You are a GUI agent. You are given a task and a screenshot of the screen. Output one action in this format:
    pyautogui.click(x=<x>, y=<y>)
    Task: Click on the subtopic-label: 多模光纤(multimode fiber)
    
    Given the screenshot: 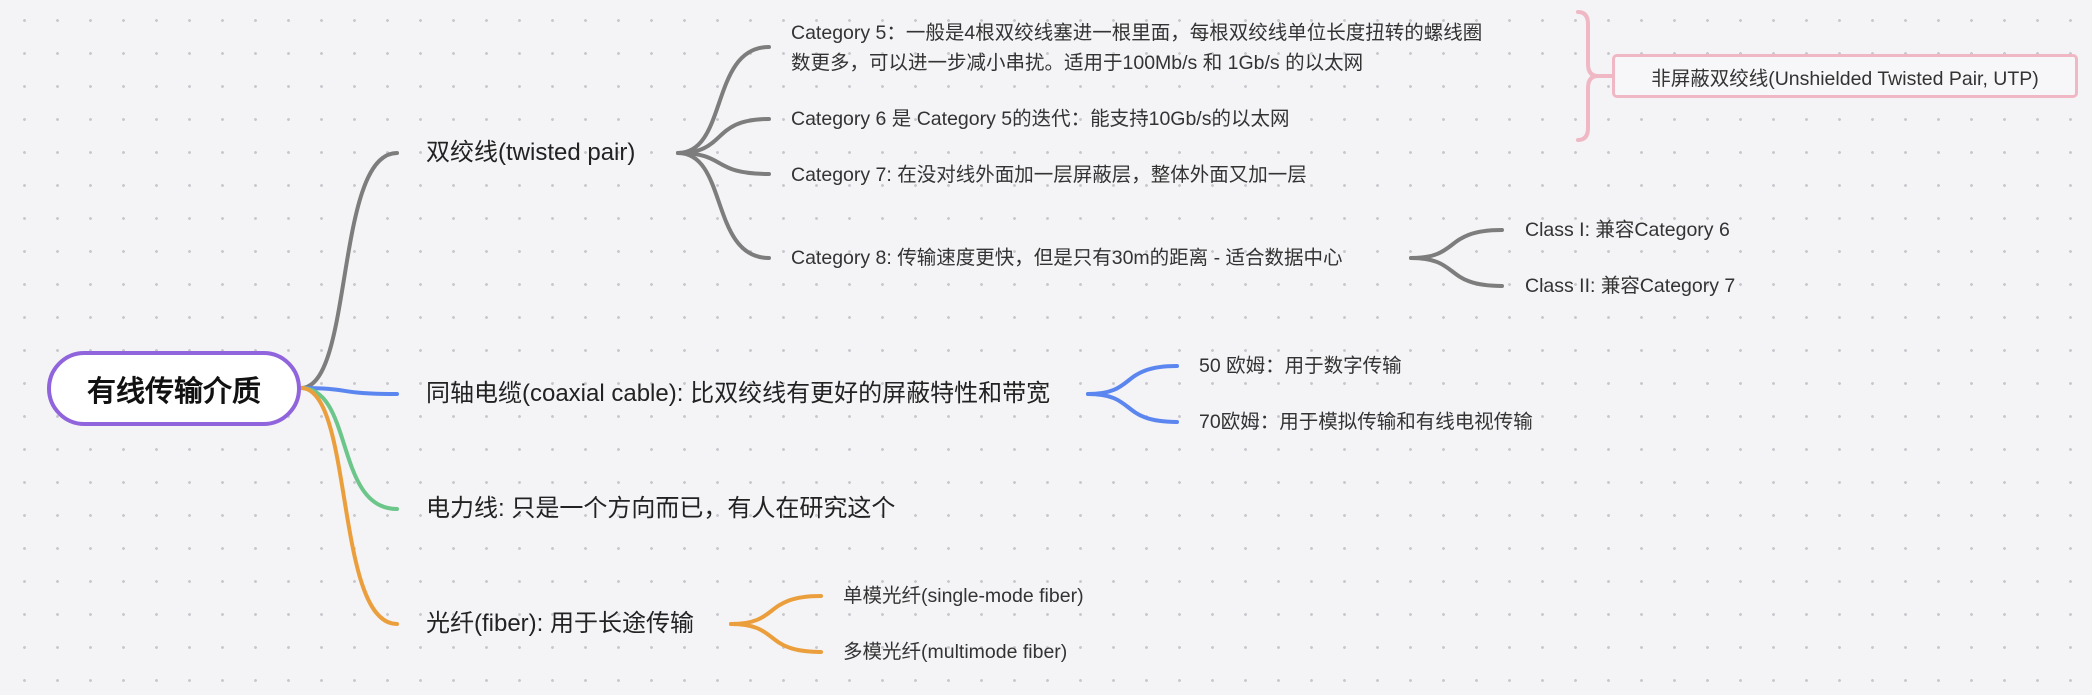 What is the action you would take?
    pyautogui.click(x=955, y=652)
    